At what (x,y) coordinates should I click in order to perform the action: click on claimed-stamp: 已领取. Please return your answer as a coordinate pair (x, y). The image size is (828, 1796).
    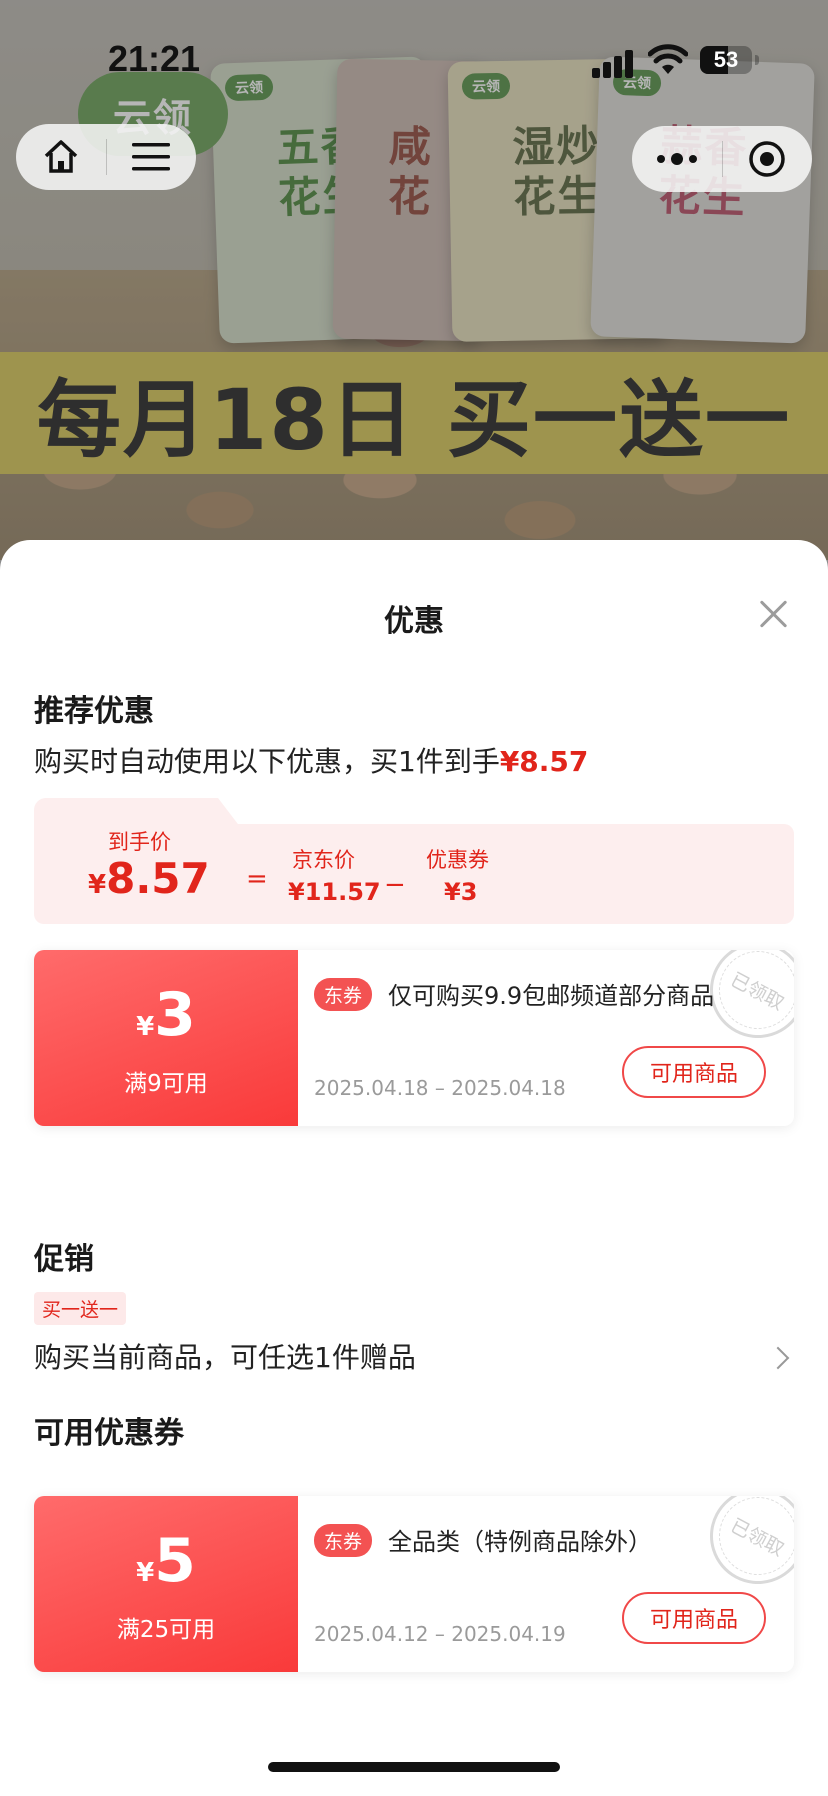
    Looking at the image, I should click on (743, 1548).